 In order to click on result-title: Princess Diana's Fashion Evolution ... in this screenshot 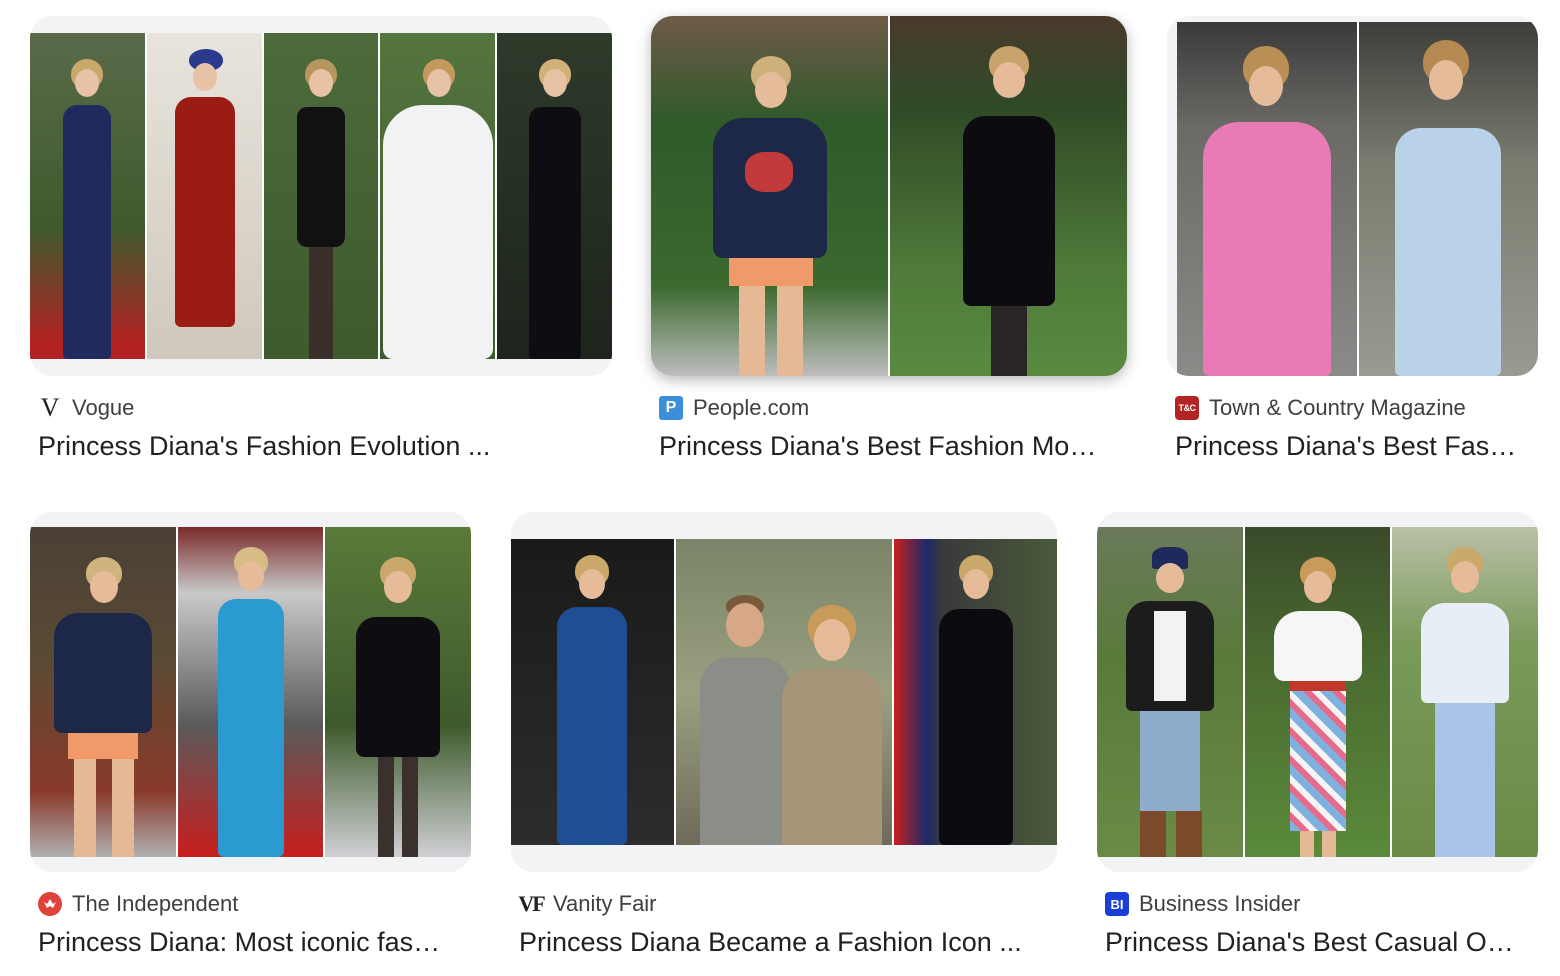, I will do `click(318, 446)`.